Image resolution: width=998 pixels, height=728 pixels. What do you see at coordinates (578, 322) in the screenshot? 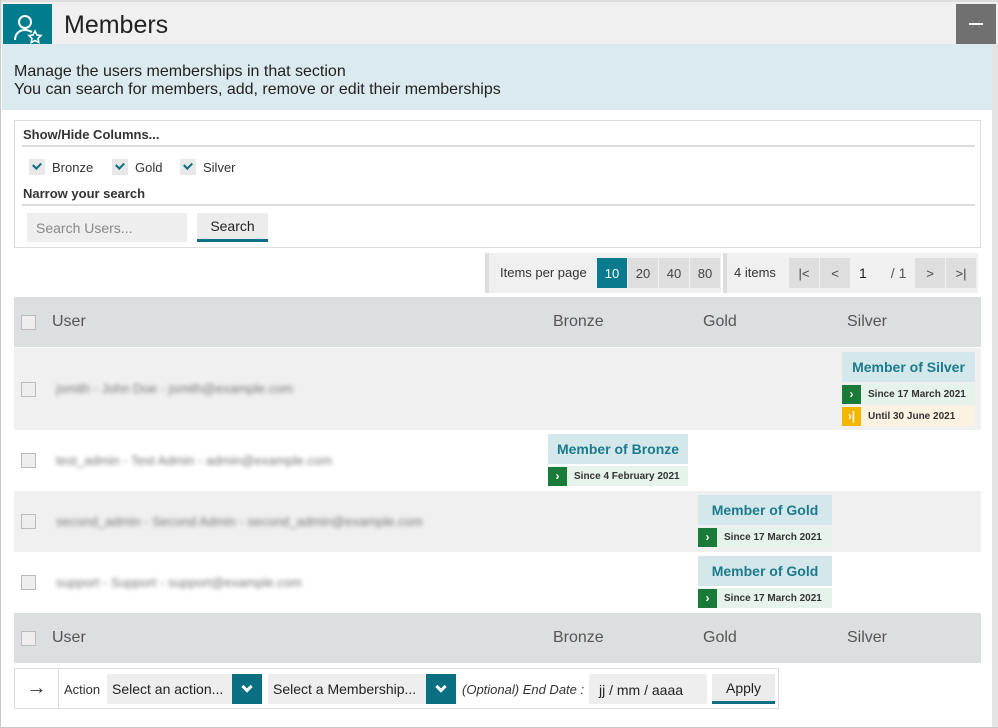
I see `header-bronze: Bronze` at bounding box center [578, 322].